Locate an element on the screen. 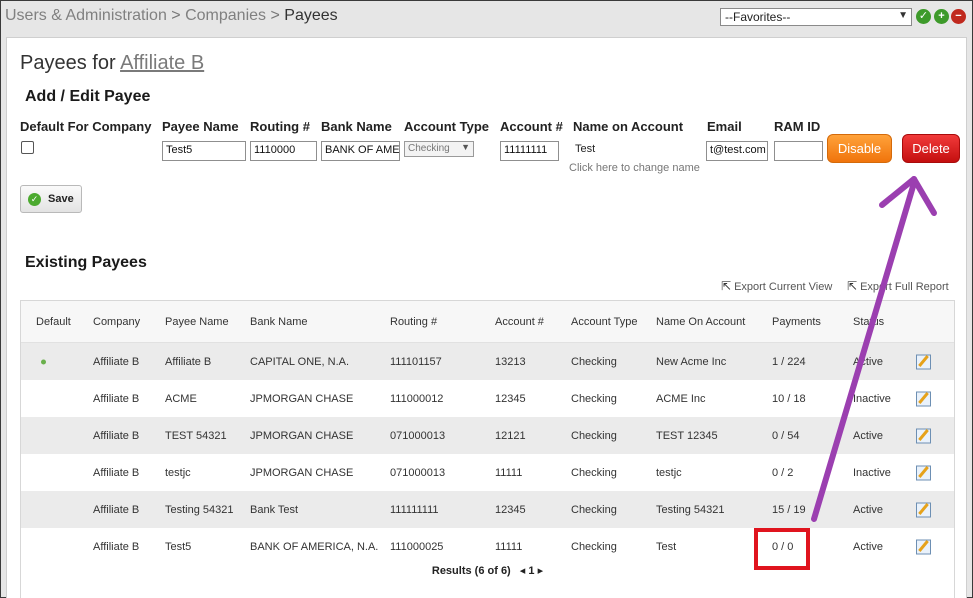  label-default: Default For Company is located at coordinates (86, 126).